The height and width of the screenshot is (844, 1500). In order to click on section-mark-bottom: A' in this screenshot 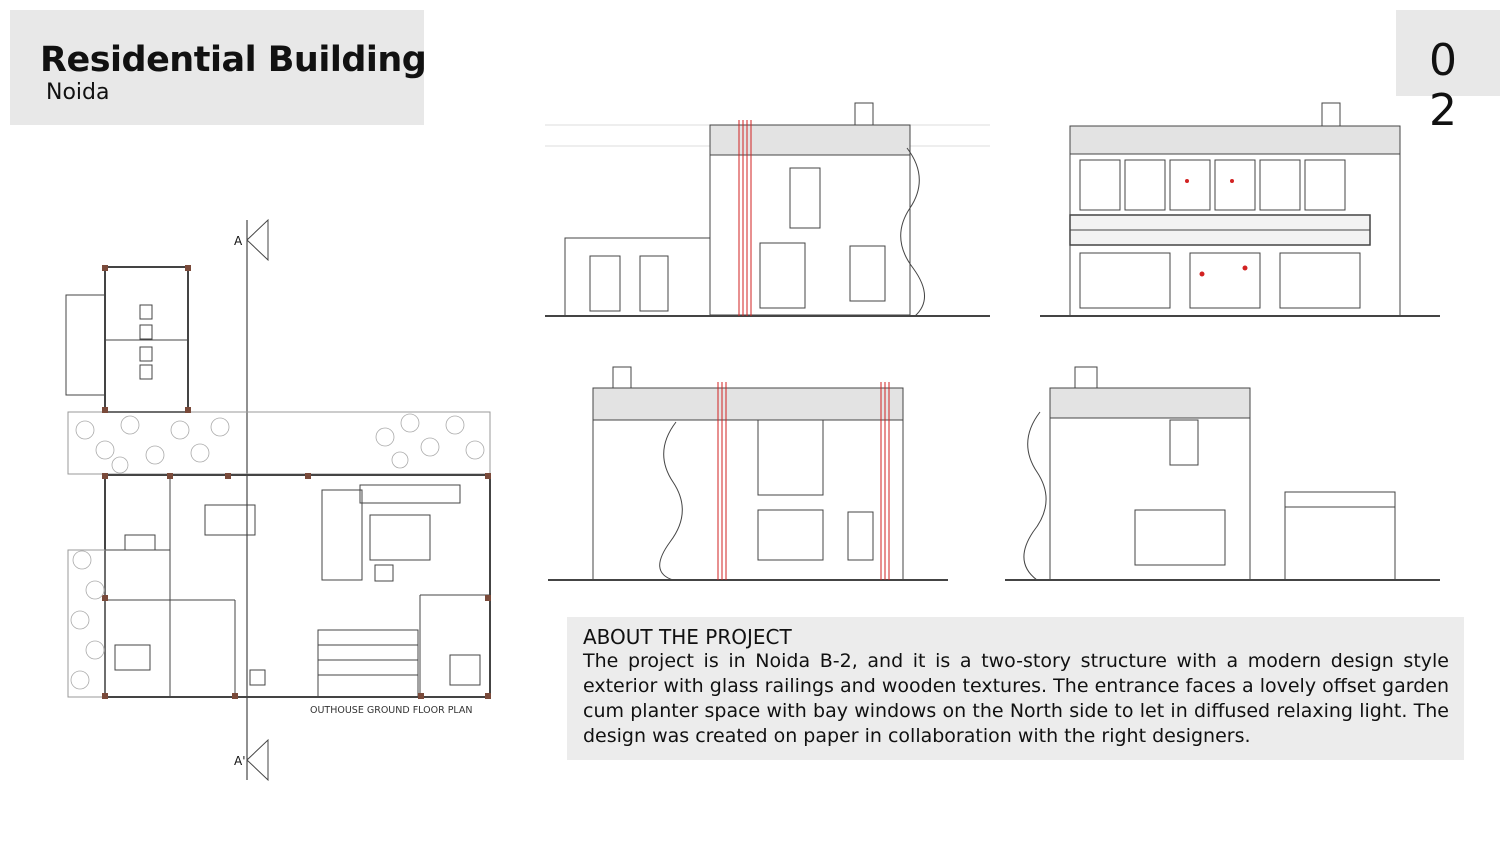, I will do `click(240, 761)`.